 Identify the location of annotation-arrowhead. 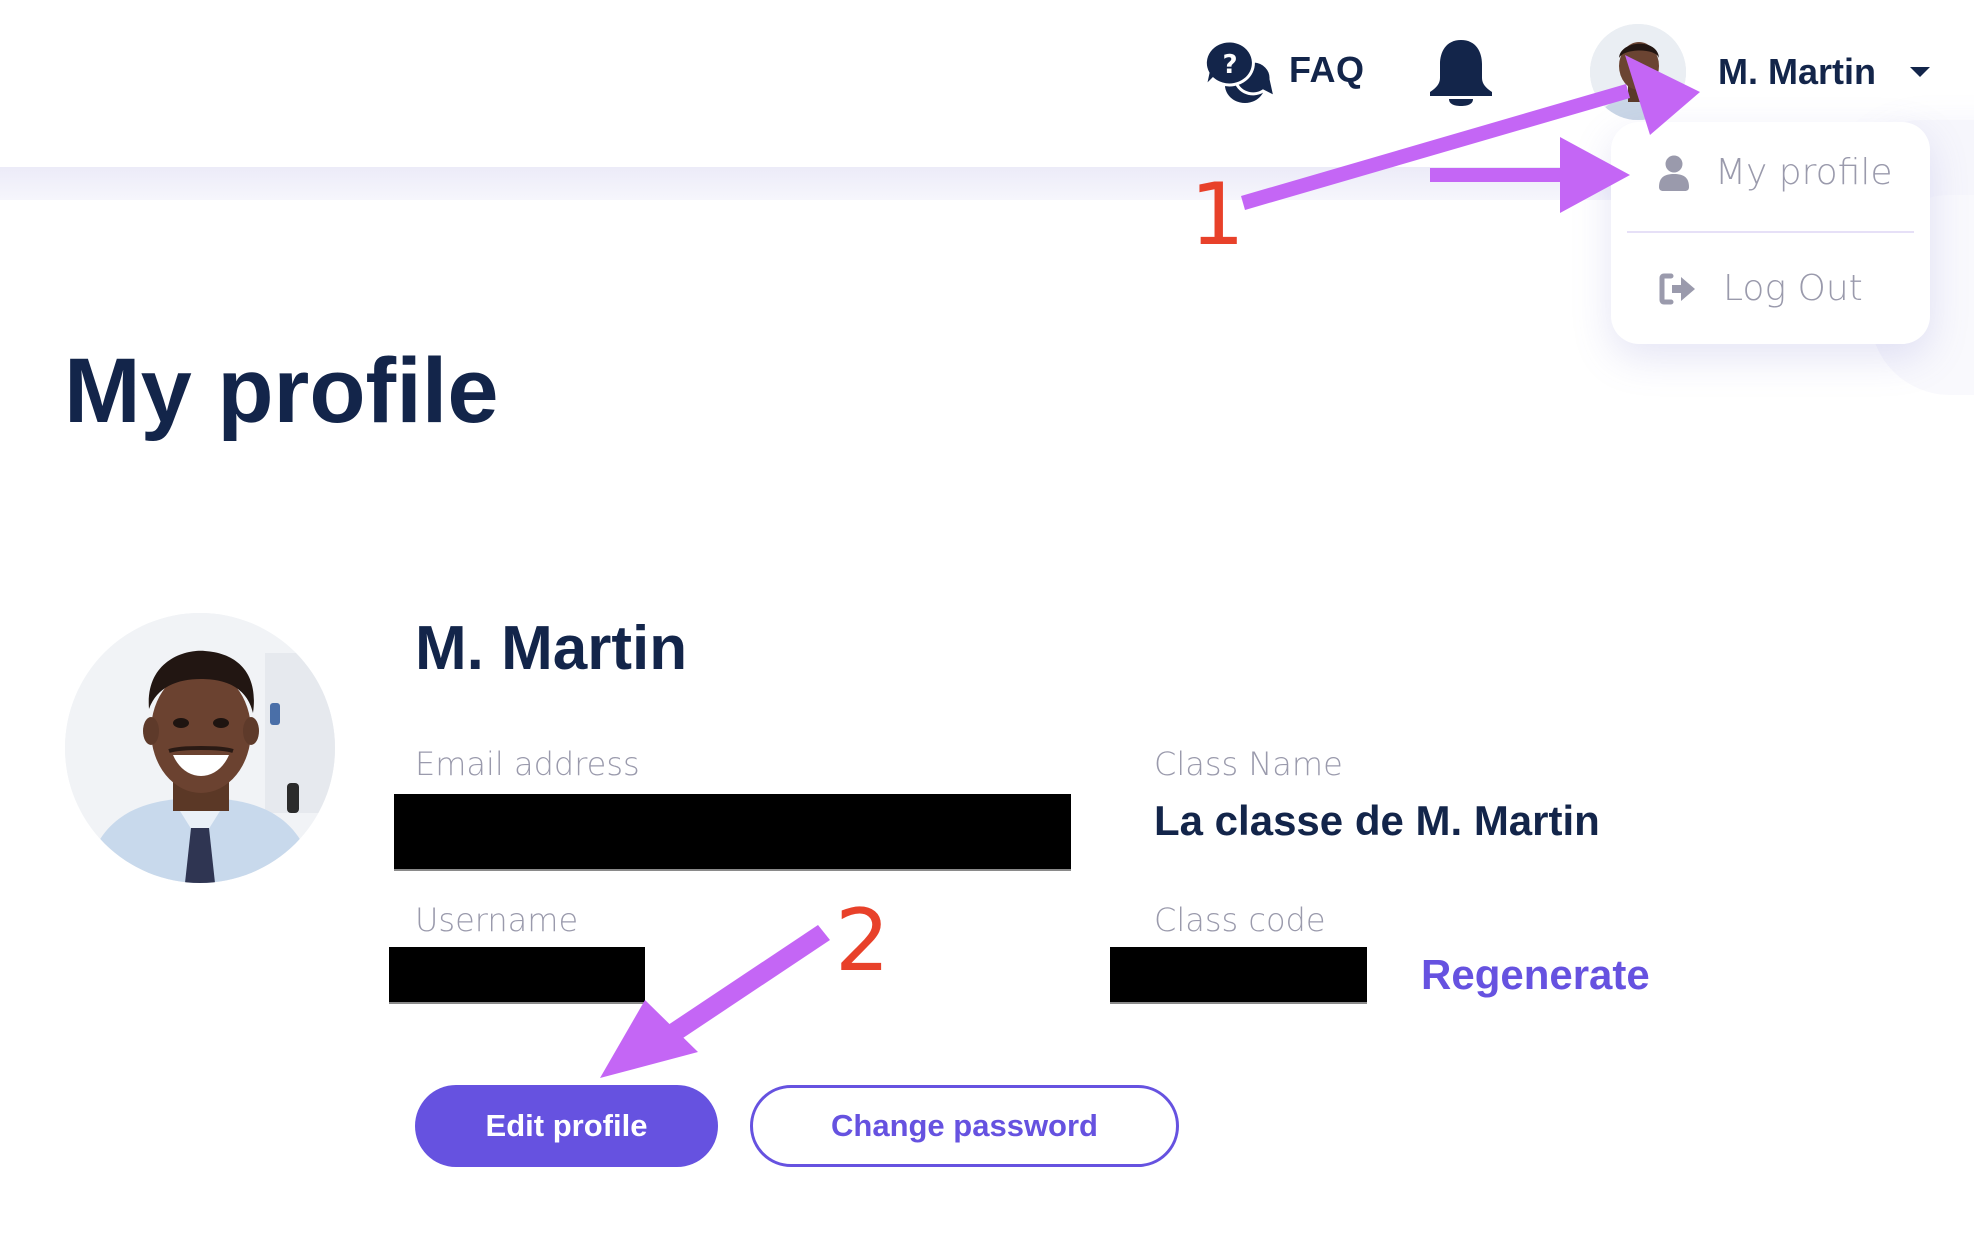
(649, 1039).